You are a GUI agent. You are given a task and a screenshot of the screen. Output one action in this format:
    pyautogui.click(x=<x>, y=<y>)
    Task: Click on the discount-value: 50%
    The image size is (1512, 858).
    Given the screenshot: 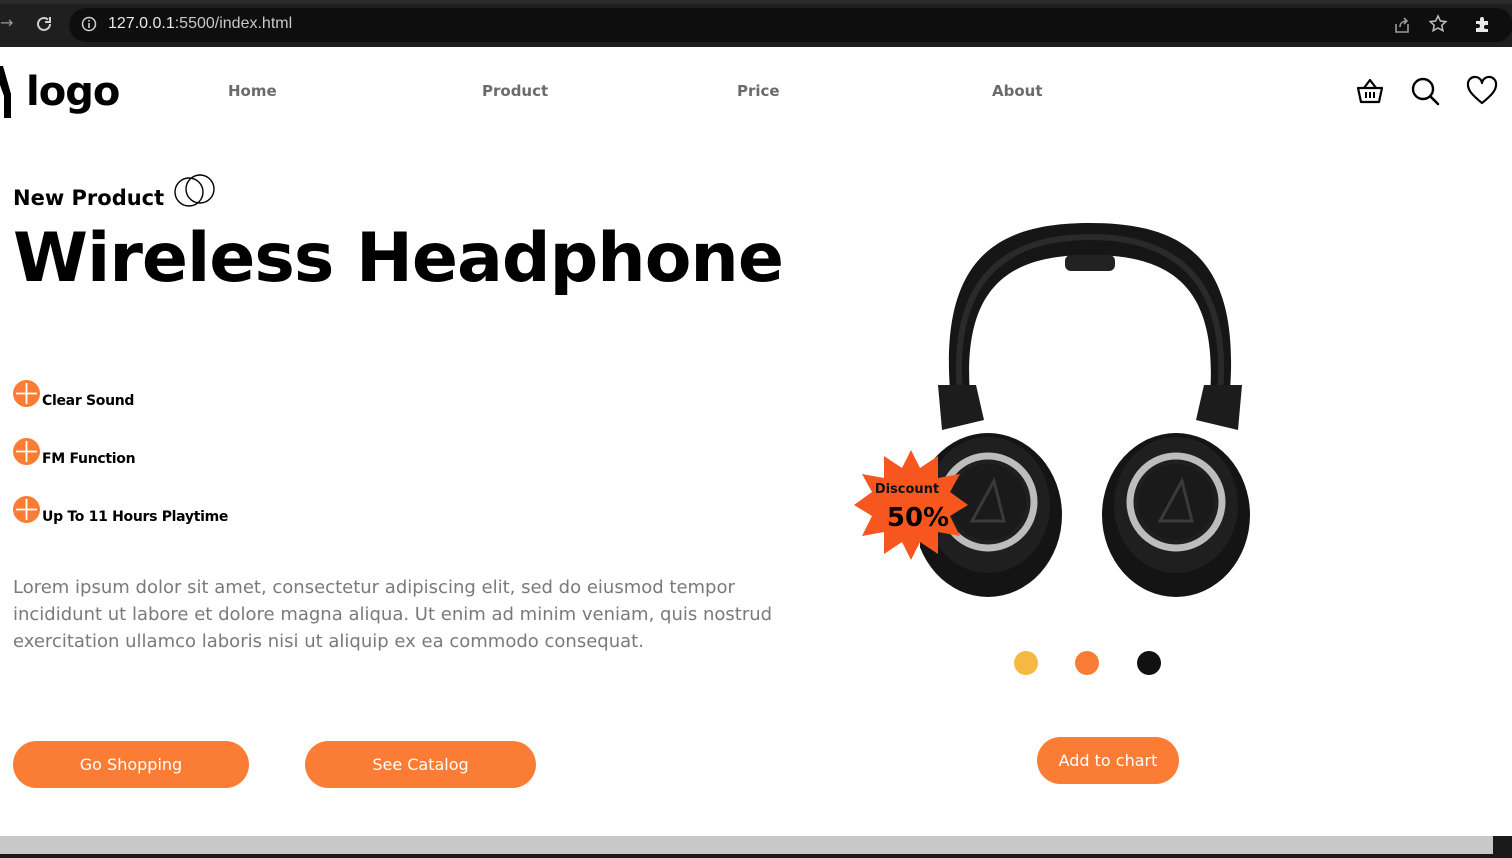 What is the action you would take?
    pyautogui.click(x=918, y=518)
    